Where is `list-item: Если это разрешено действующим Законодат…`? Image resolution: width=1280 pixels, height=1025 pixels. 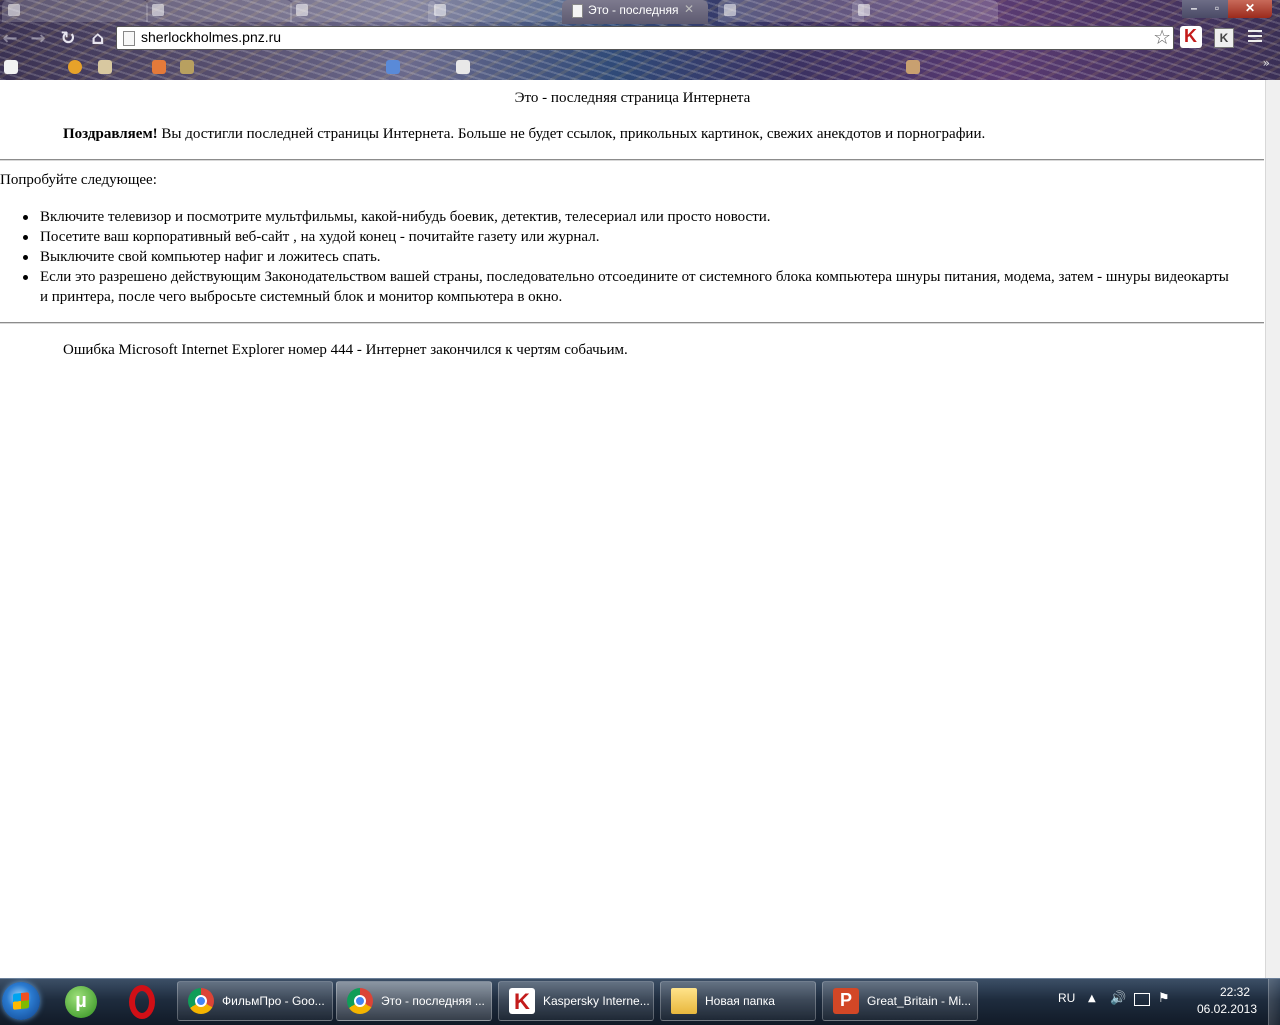 list-item: Если это разрешено действующим Законодат… is located at coordinates (631, 287).